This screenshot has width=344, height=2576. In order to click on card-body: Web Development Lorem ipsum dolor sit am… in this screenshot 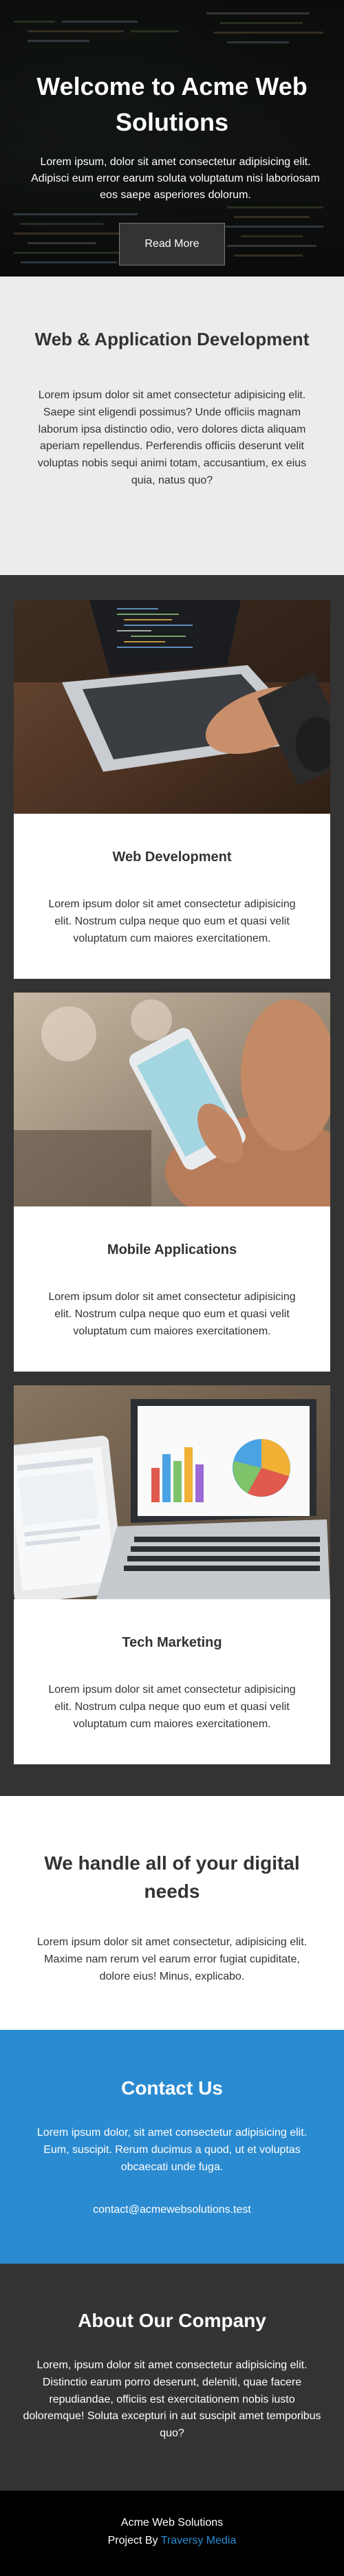, I will do `click(172, 897)`.